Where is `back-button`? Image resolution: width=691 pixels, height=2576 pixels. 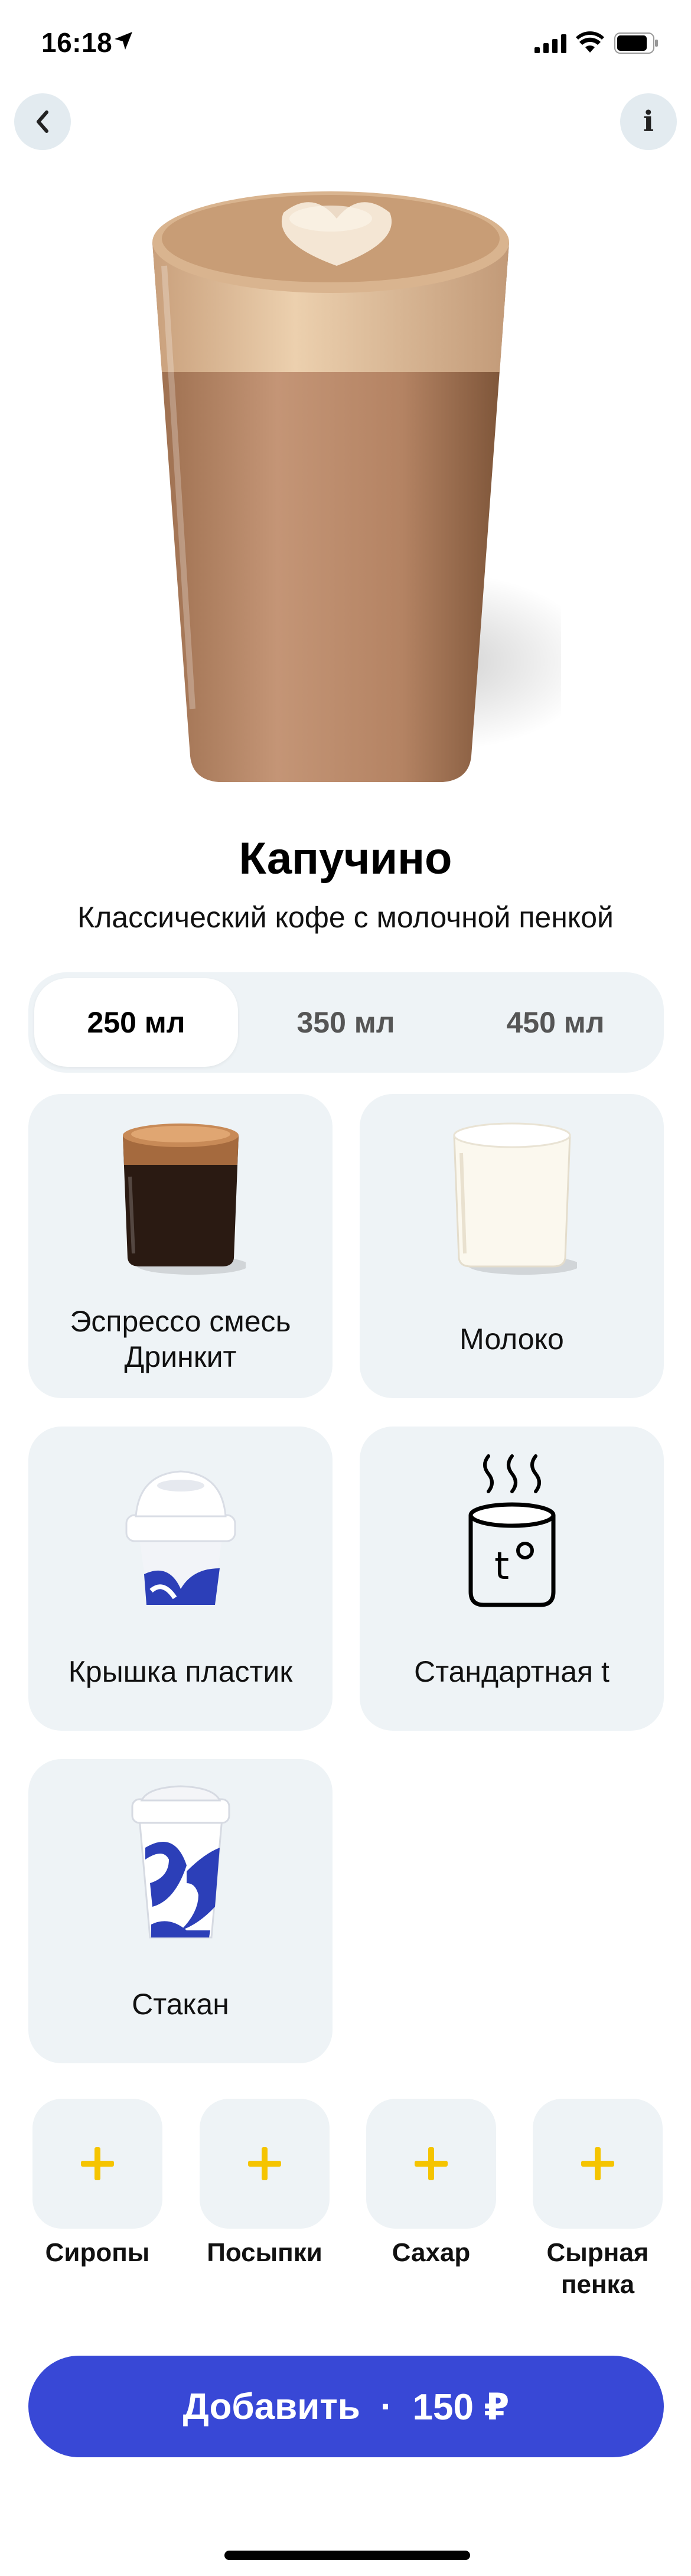
back-button is located at coordinates (42, 121).